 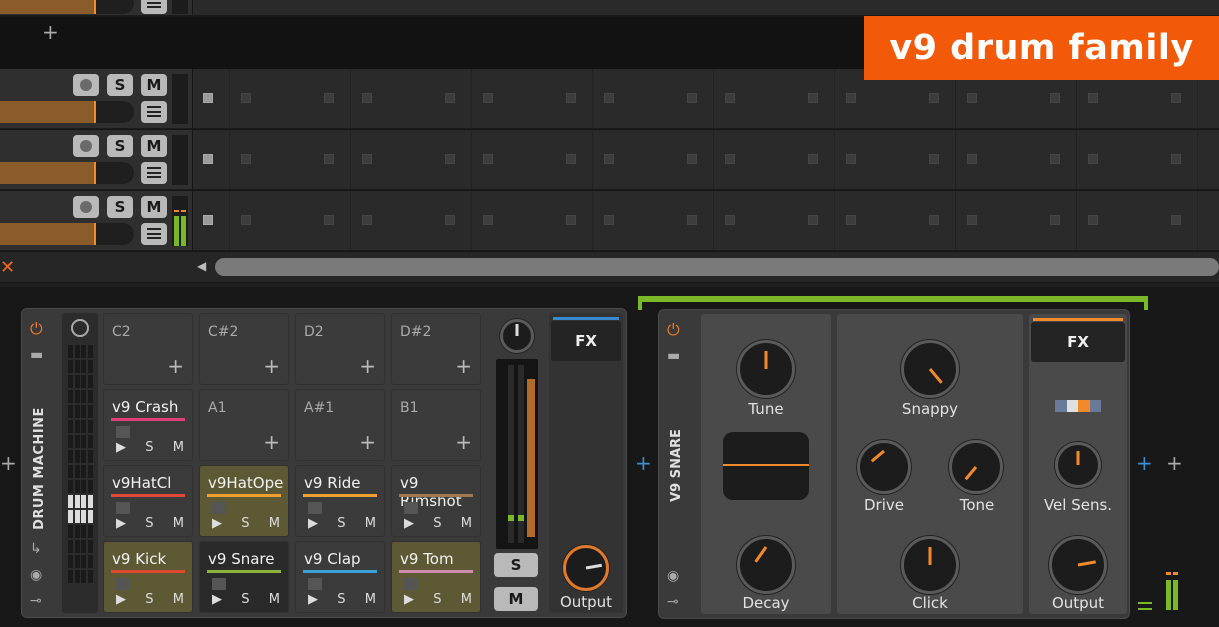 What do you see at coordinates (766, 369) in the screenshot?
I see `tune-knob` at bounding box center [766, 369].